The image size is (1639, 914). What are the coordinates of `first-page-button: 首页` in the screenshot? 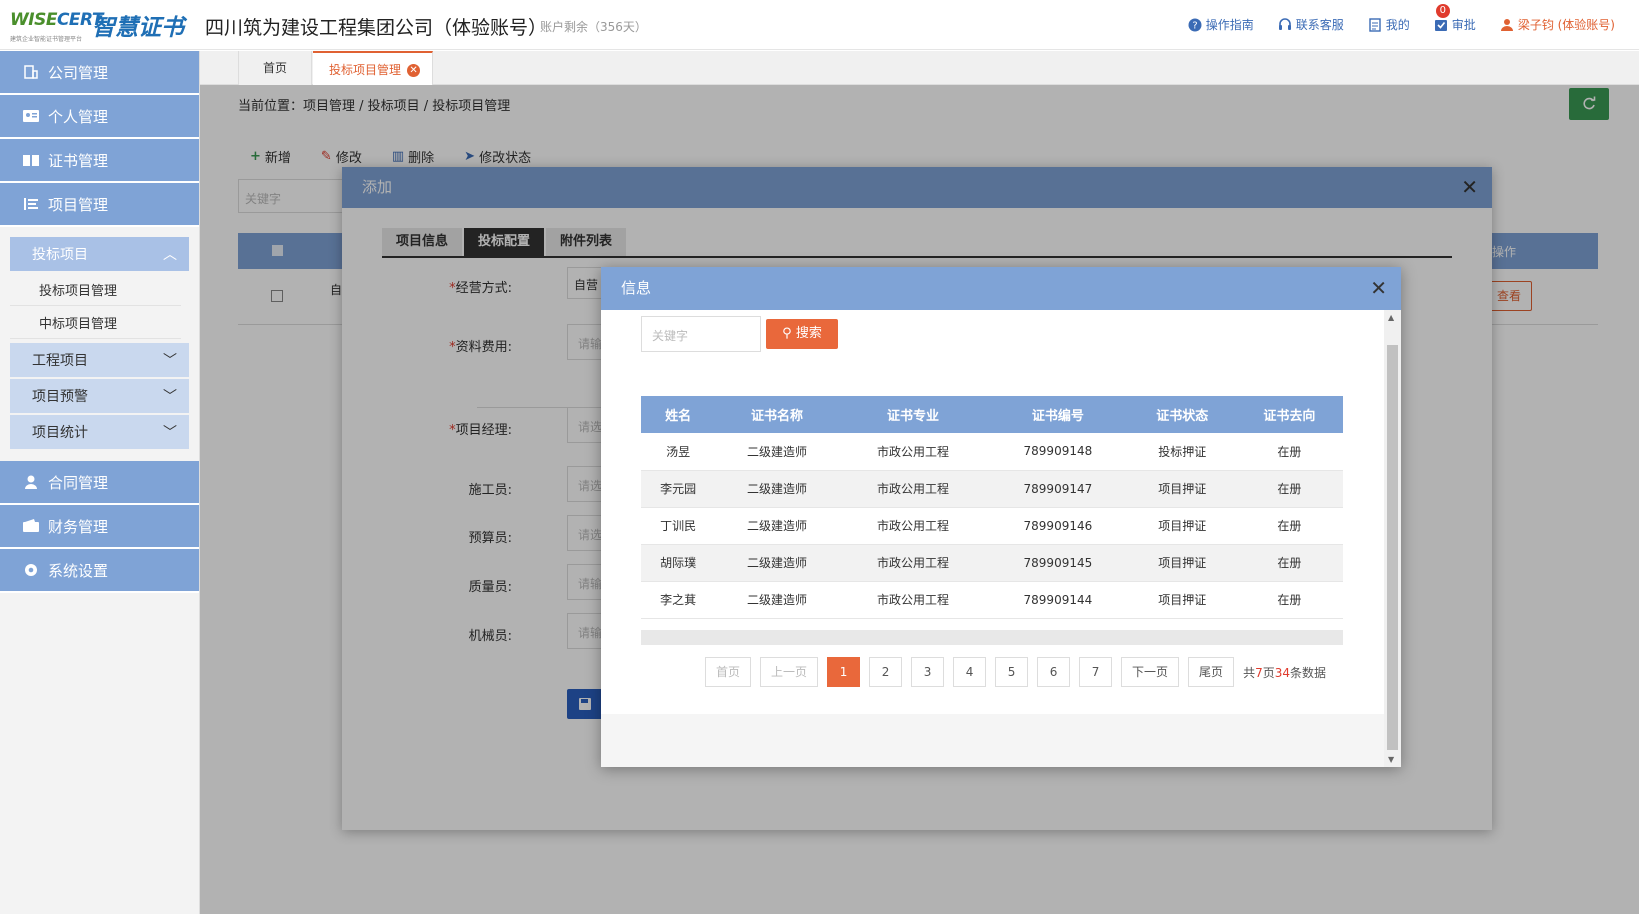 It's located at (728, 672).